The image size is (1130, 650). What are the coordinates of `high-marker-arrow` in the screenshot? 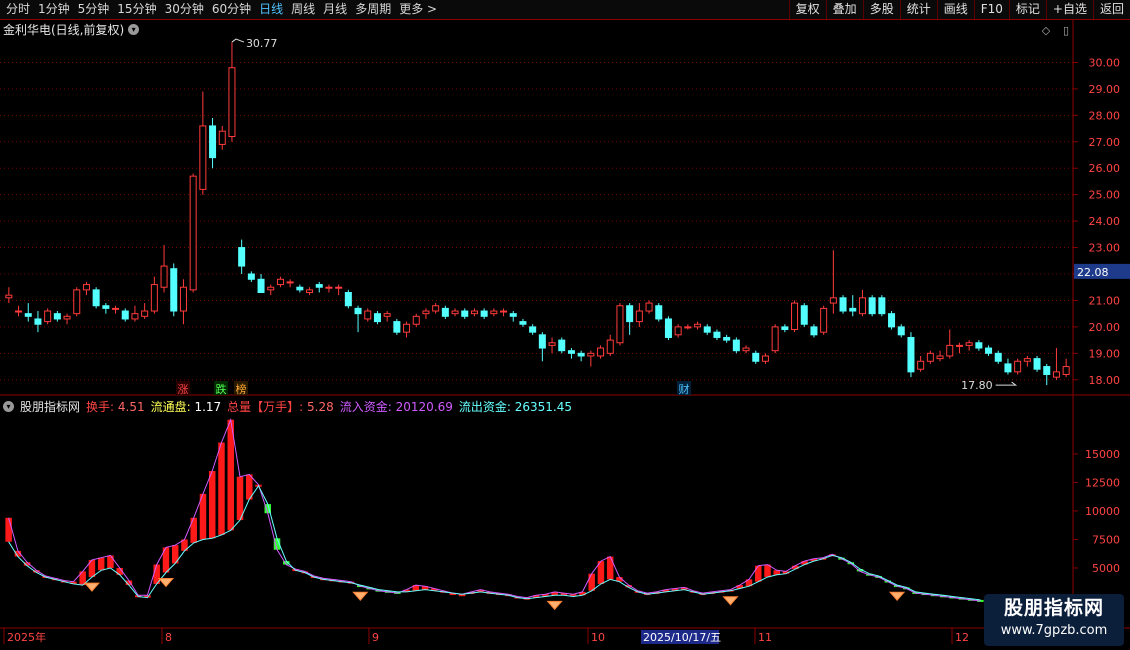 It's located at (238, 40).